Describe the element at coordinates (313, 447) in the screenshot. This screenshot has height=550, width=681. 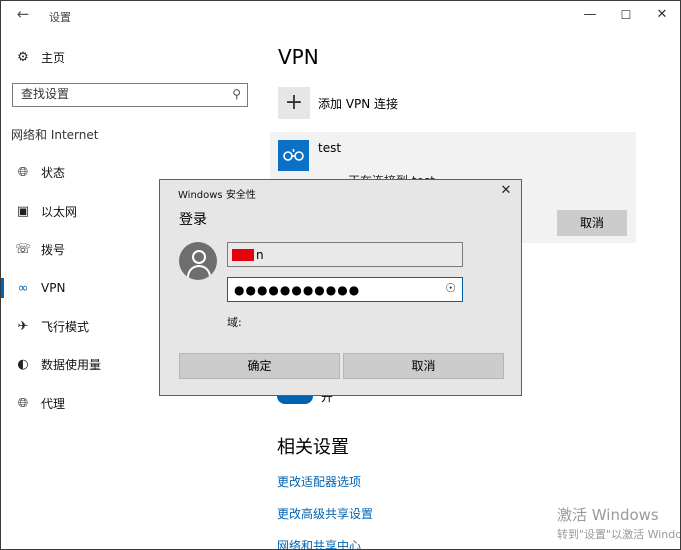
I see `related-settings-heading: 相关设置` at that location.